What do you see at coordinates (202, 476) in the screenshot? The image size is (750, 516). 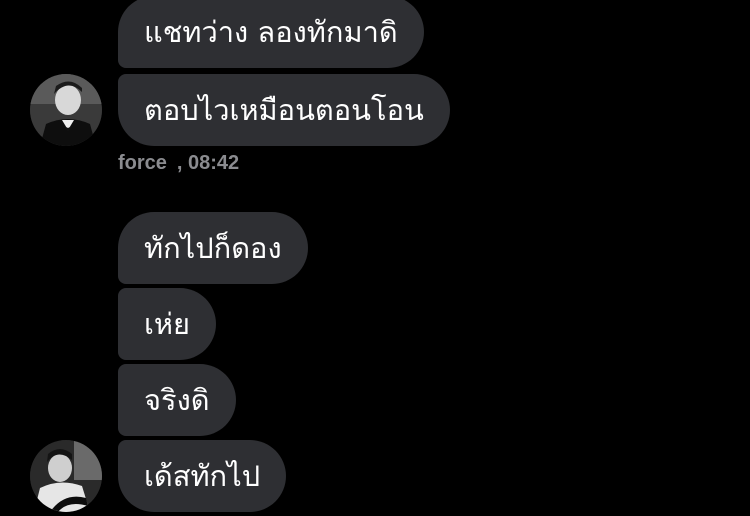 I see `message-bubble: เด้สทักไป` at bounding box center [202, 476].